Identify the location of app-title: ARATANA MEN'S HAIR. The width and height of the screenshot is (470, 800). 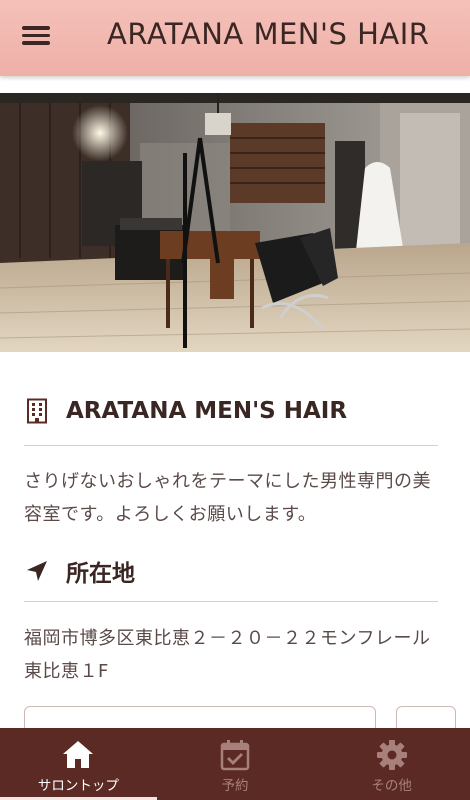
(268, 34).